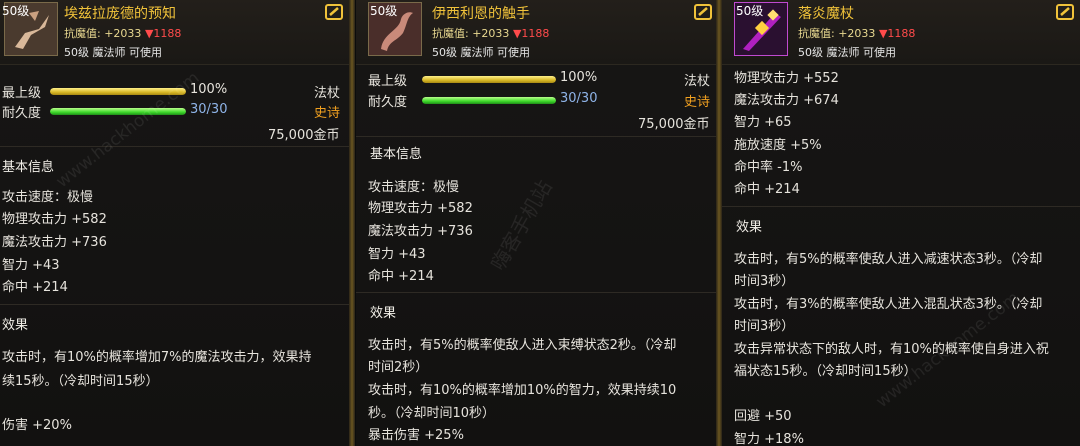 The width and height of the screenshot is (1080, 446). What do you see at coordinates (888, 304) in the screenshot?
I see `effect-line: 攻击时，有3%的概率使敌人进入混乱状态3秒。（冷却` at bounding box center [888, 304].